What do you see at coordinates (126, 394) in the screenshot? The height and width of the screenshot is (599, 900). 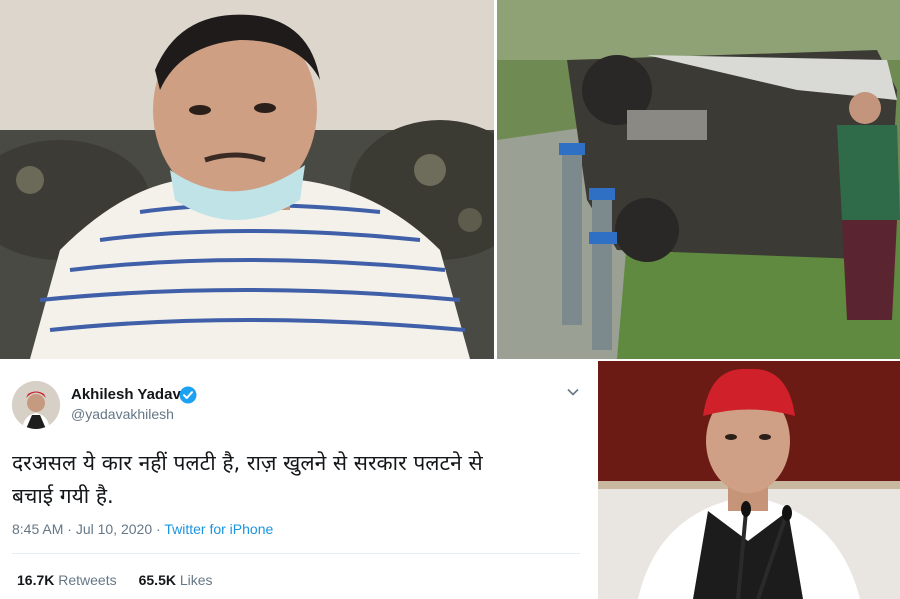 I see `author-name: Akhilesh Yadav` at bounding box center [126, 394].